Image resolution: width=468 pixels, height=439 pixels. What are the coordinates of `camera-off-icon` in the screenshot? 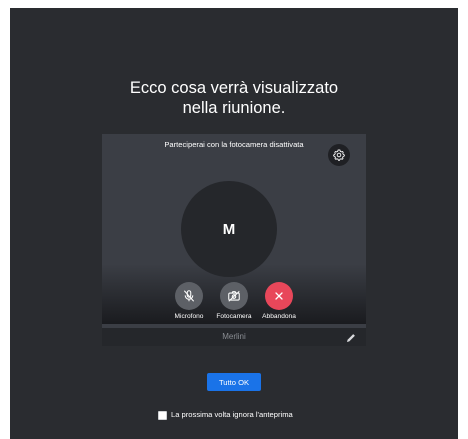 It's located at (234, 296).